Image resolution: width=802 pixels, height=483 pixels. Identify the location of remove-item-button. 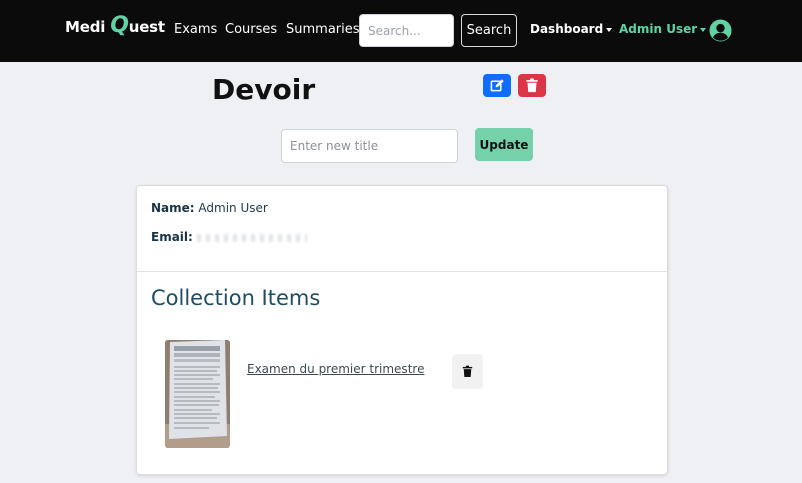
(467, 371).